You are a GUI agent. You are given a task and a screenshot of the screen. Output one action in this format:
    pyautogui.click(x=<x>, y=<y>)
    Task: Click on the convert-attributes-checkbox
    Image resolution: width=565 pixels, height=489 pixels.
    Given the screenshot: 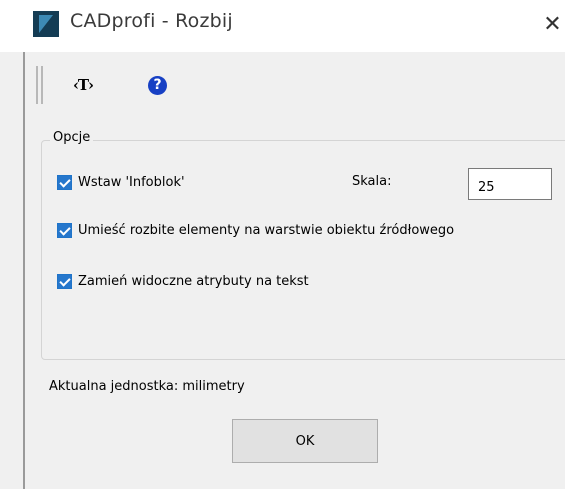 What is the action you would take?
    pyautogui.click(x=64, y=281)
    